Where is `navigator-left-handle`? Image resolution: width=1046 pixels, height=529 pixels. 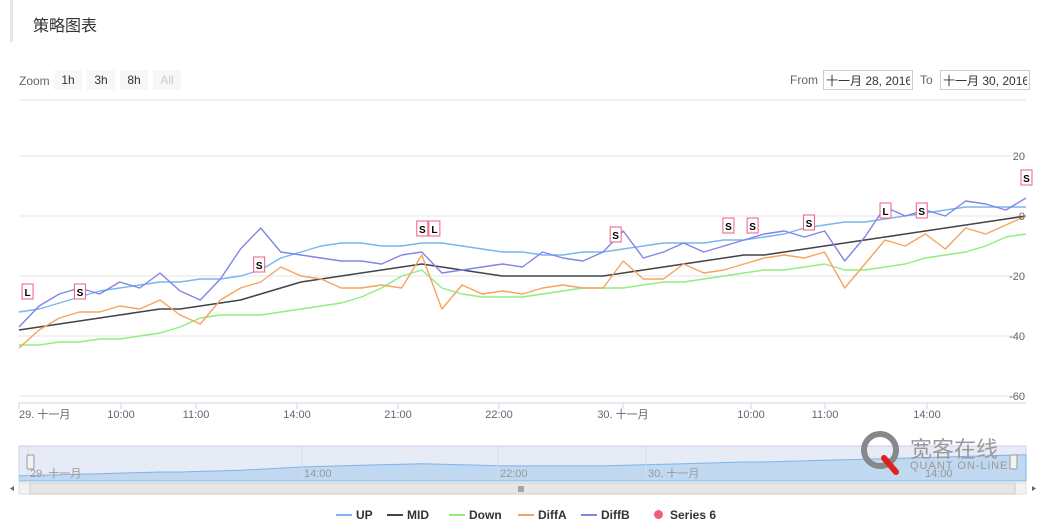 navigator-left-handle is located at coordinates (30, 462).